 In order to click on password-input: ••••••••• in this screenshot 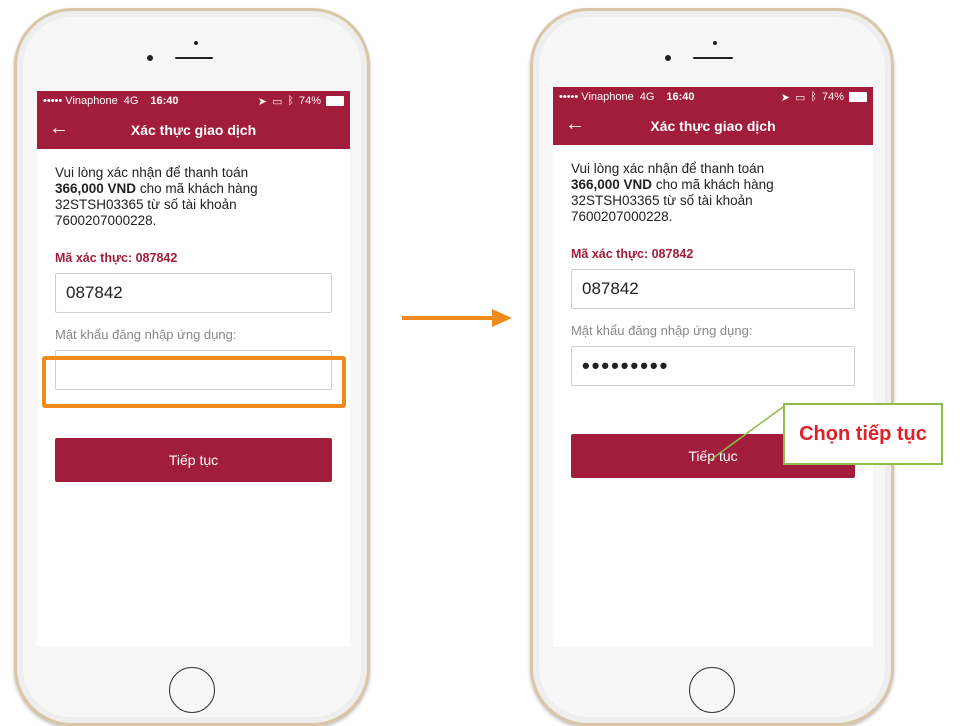, I will do `click(713, 366)`.